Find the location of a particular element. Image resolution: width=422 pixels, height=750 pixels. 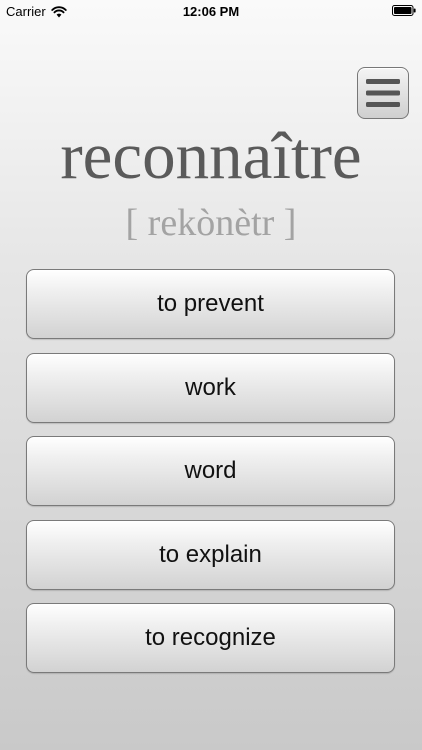

answer-button-2: work is located at coordinates (210, 388).